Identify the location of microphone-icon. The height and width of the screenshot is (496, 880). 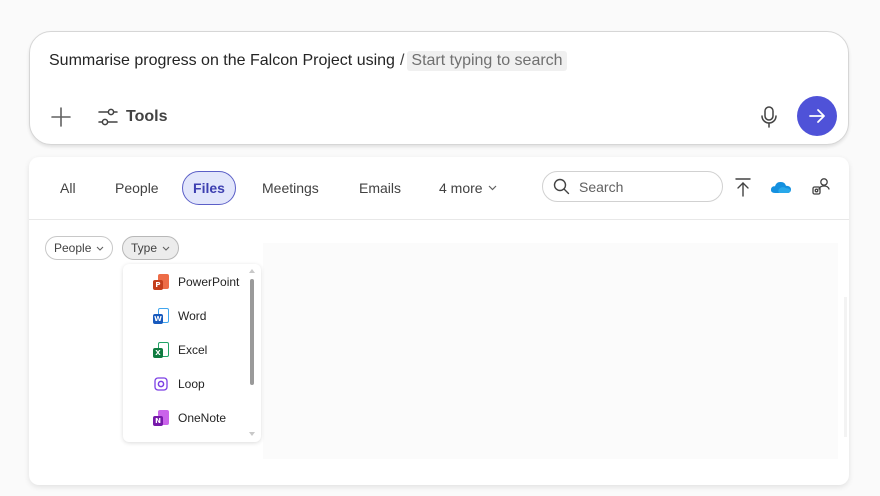
(769, 117).